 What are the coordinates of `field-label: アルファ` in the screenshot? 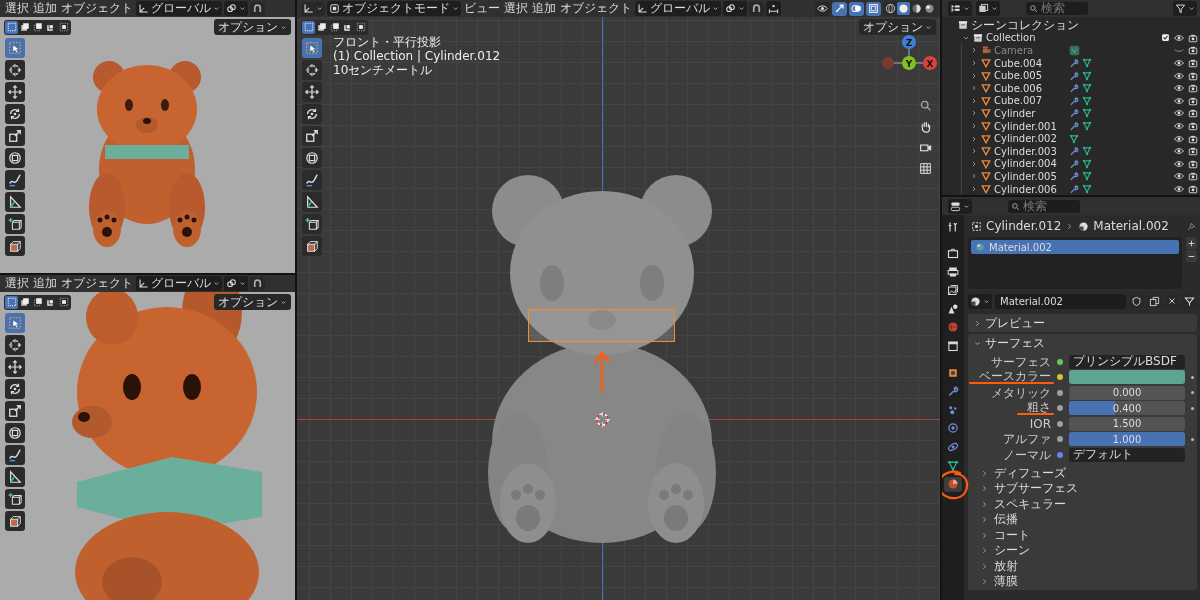 It's located at (1027, 439).